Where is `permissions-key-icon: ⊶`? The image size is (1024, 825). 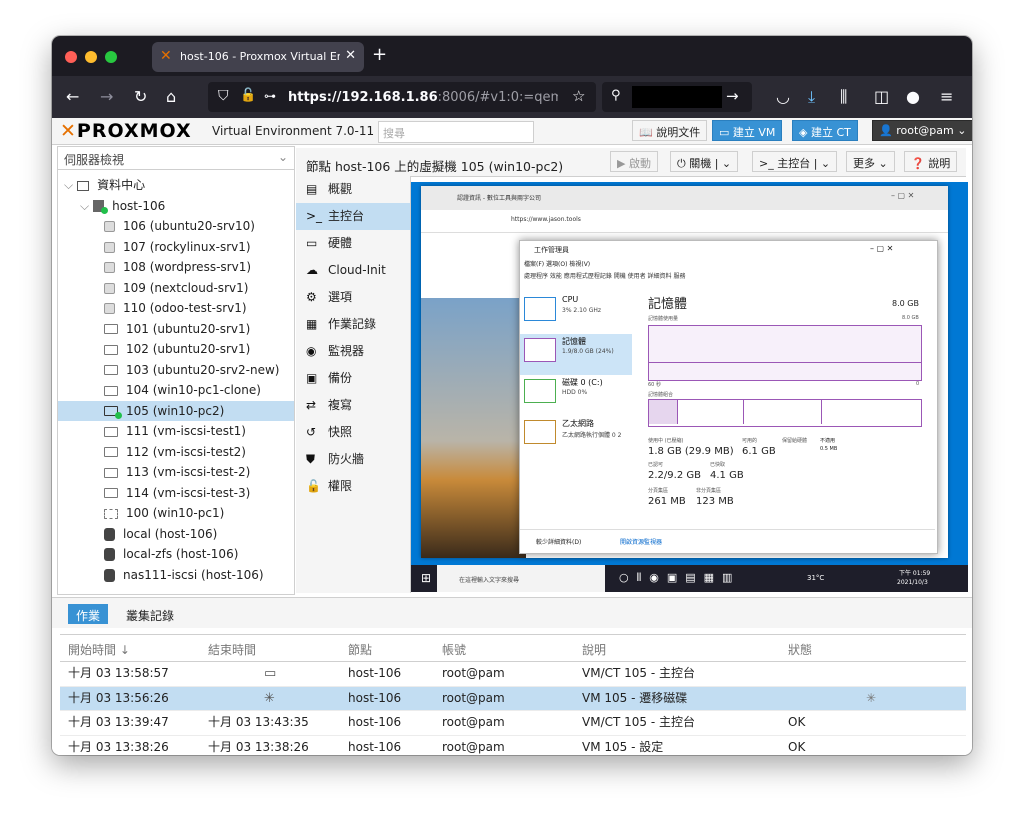 permissions-key-icon: ⊶ is located at coordinates (270, 96).